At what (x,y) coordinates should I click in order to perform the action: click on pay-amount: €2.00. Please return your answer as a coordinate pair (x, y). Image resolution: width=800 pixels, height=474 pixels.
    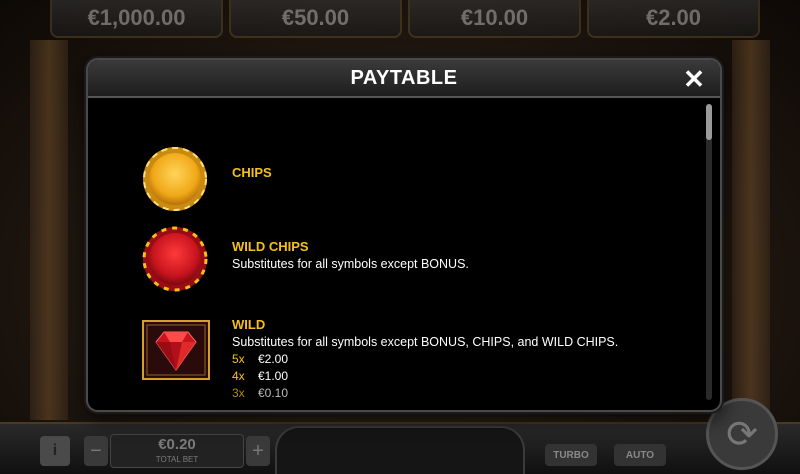
    Looking at the image, I should click on (273, 359).